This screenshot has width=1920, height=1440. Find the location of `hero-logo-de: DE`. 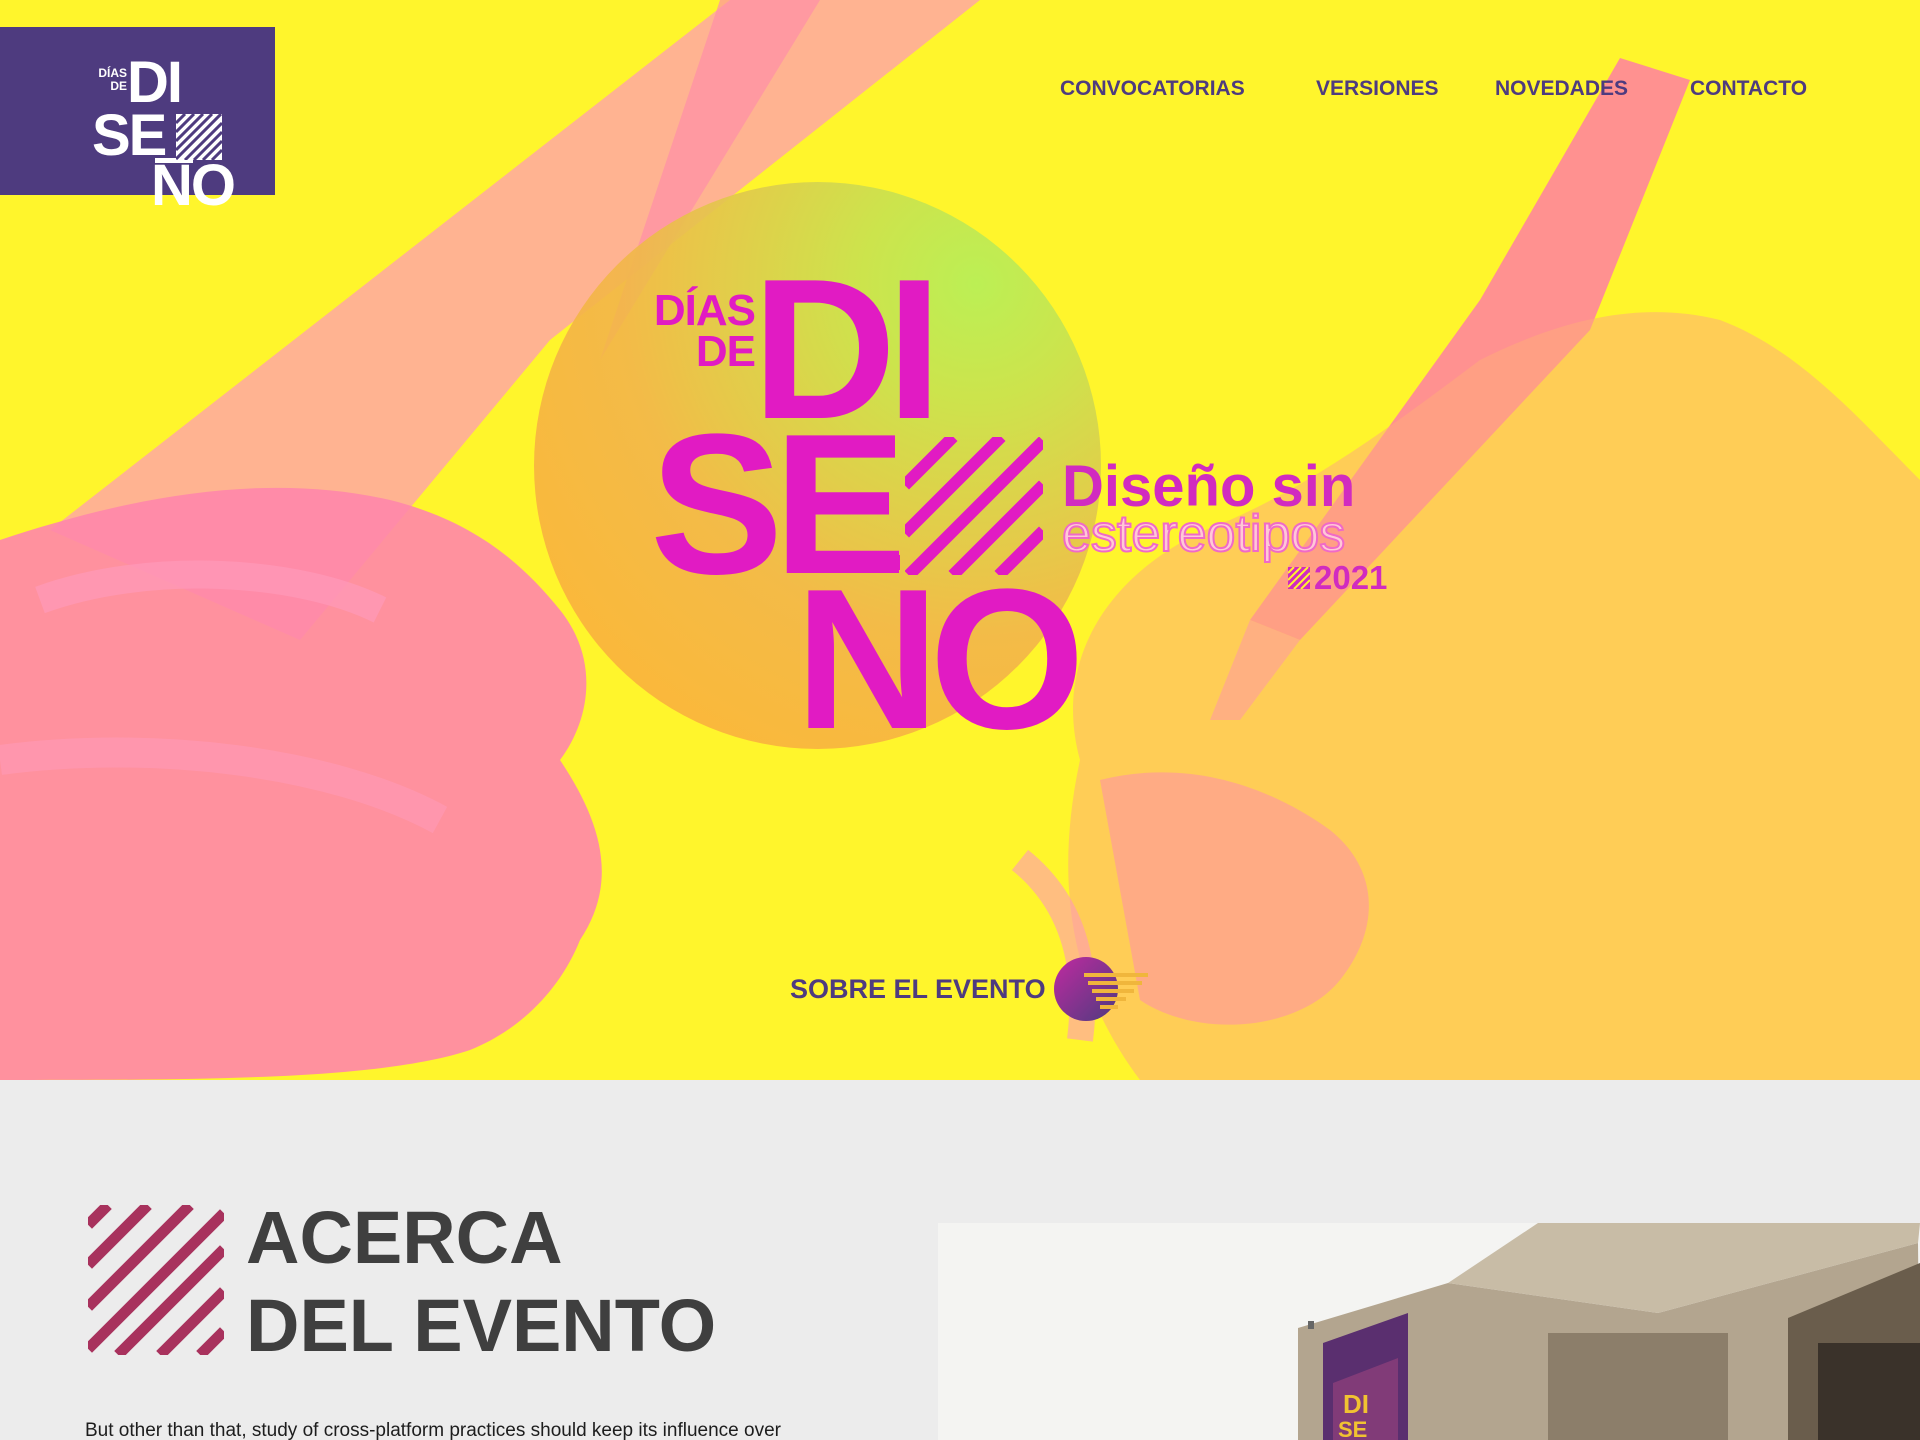

hero-logo-de: DE is located at coordinates (725, 351).